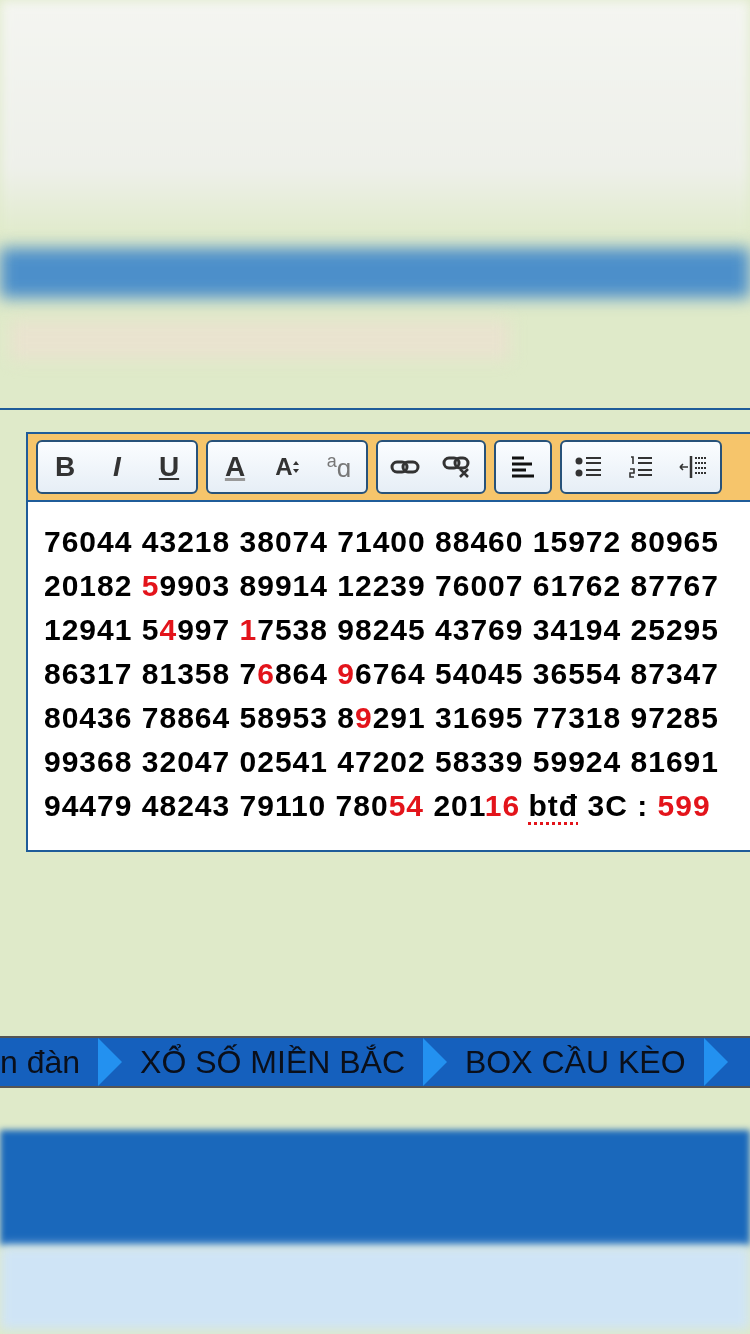  Describe the element at coordinates (382, 718) in the screenshot. I see `number-line: 80436 78864 58953 89291 31695 77318 97285` at that location.